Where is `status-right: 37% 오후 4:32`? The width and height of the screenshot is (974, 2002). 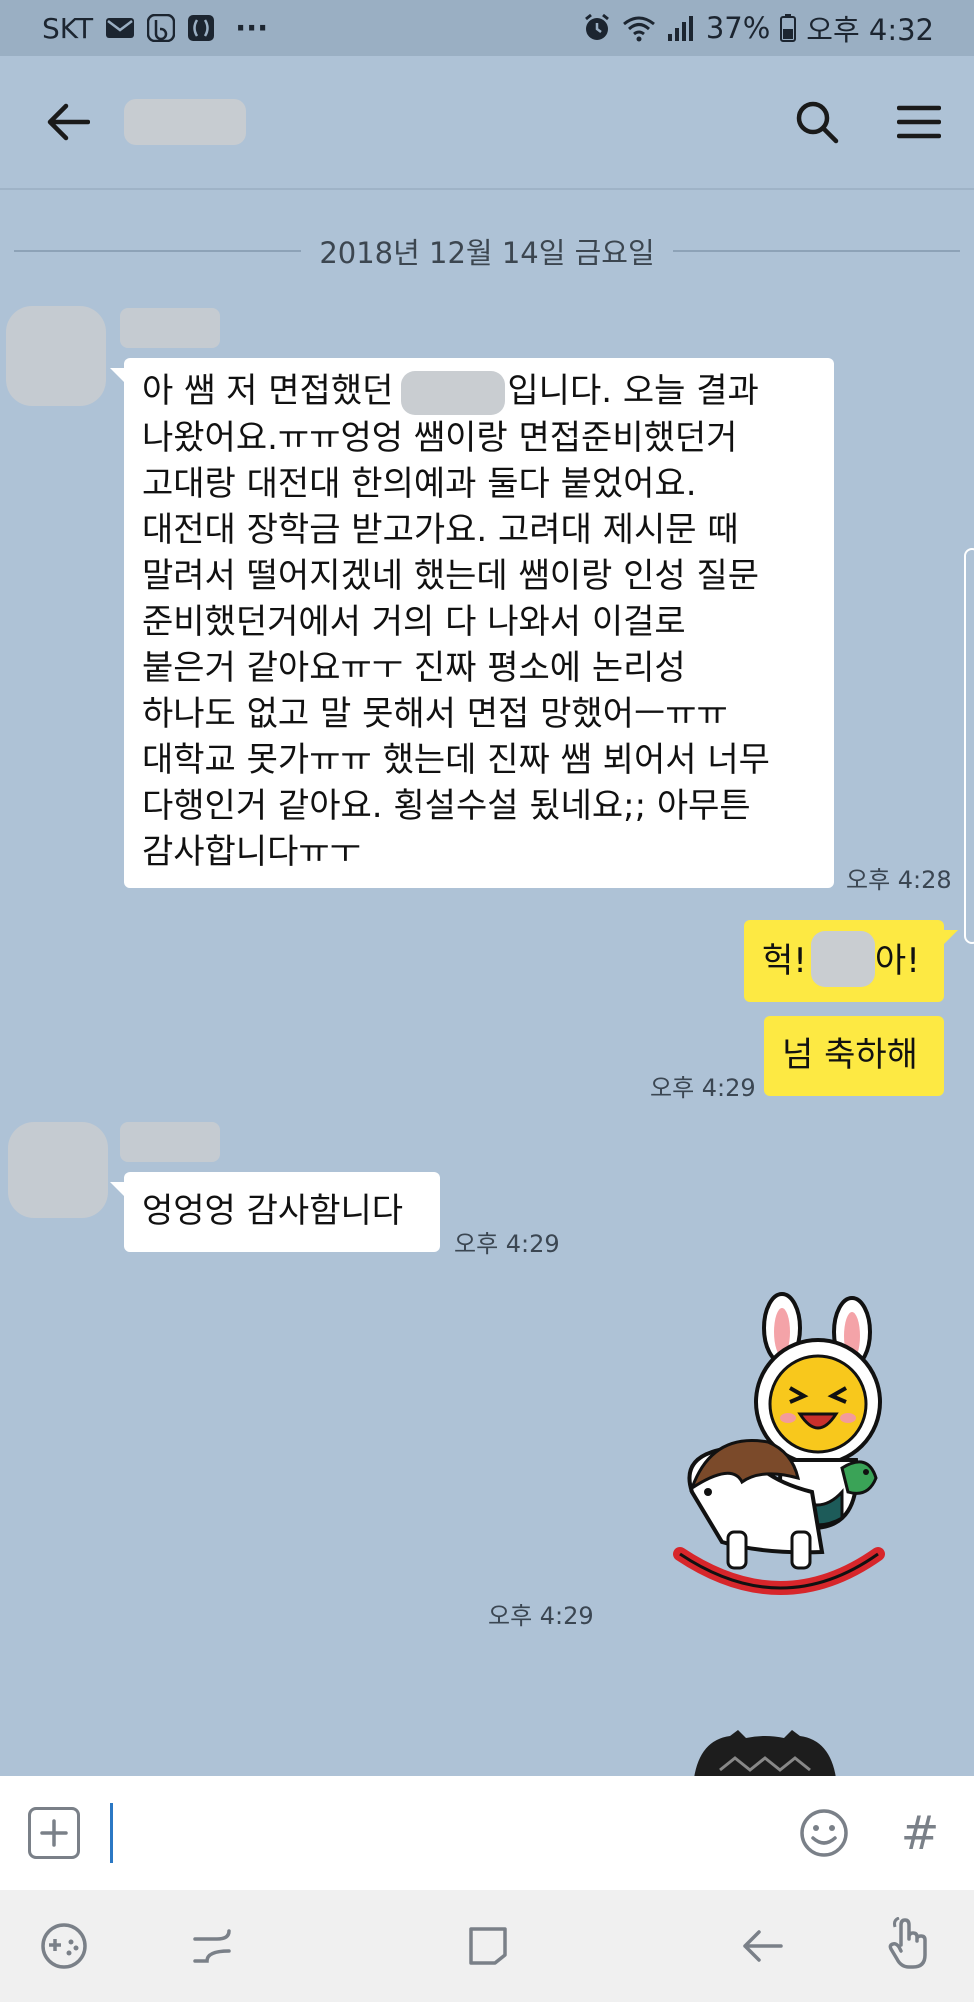
status-right: 37% 오후 4:32 is located at coordinates (758, 28).